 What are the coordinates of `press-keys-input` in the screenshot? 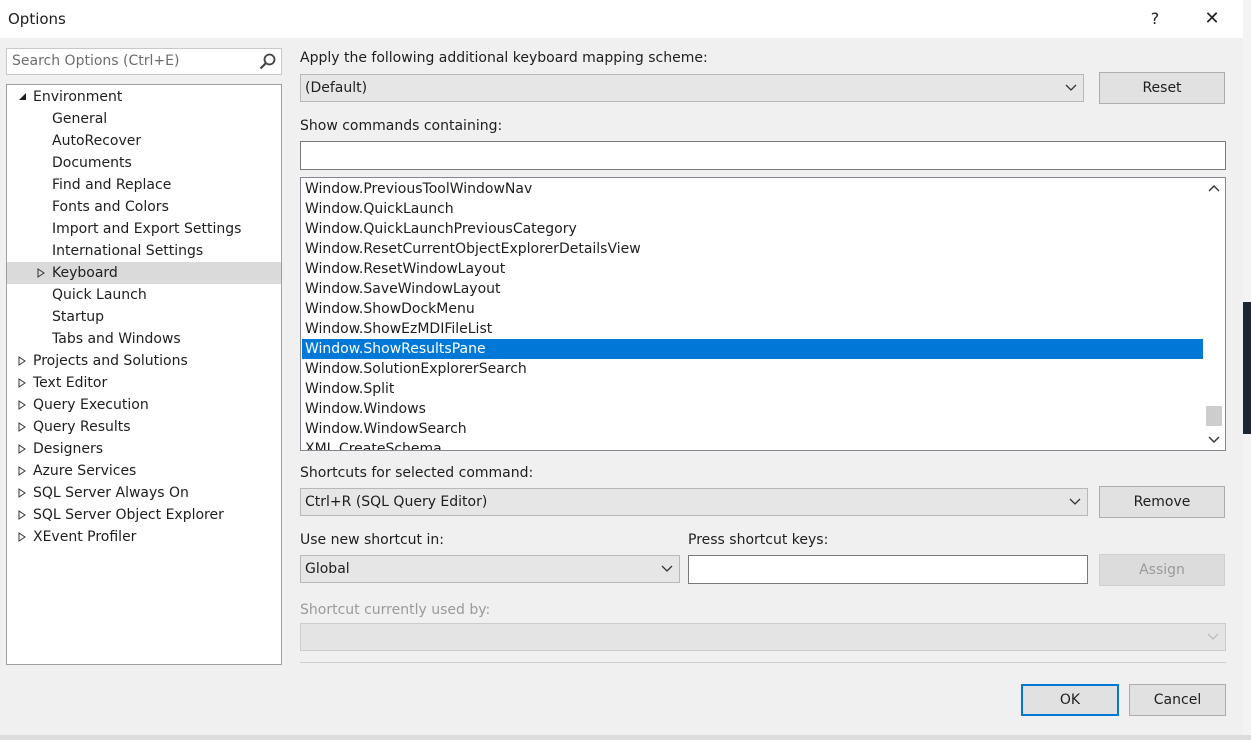 It's located at (888, 569).